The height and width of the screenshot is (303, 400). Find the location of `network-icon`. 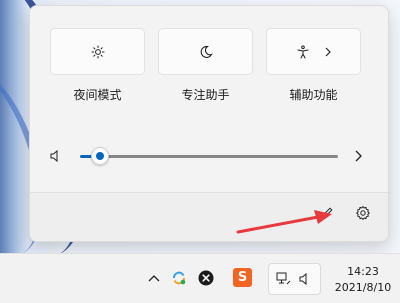

network-icon is located at coordinates (283, 279).